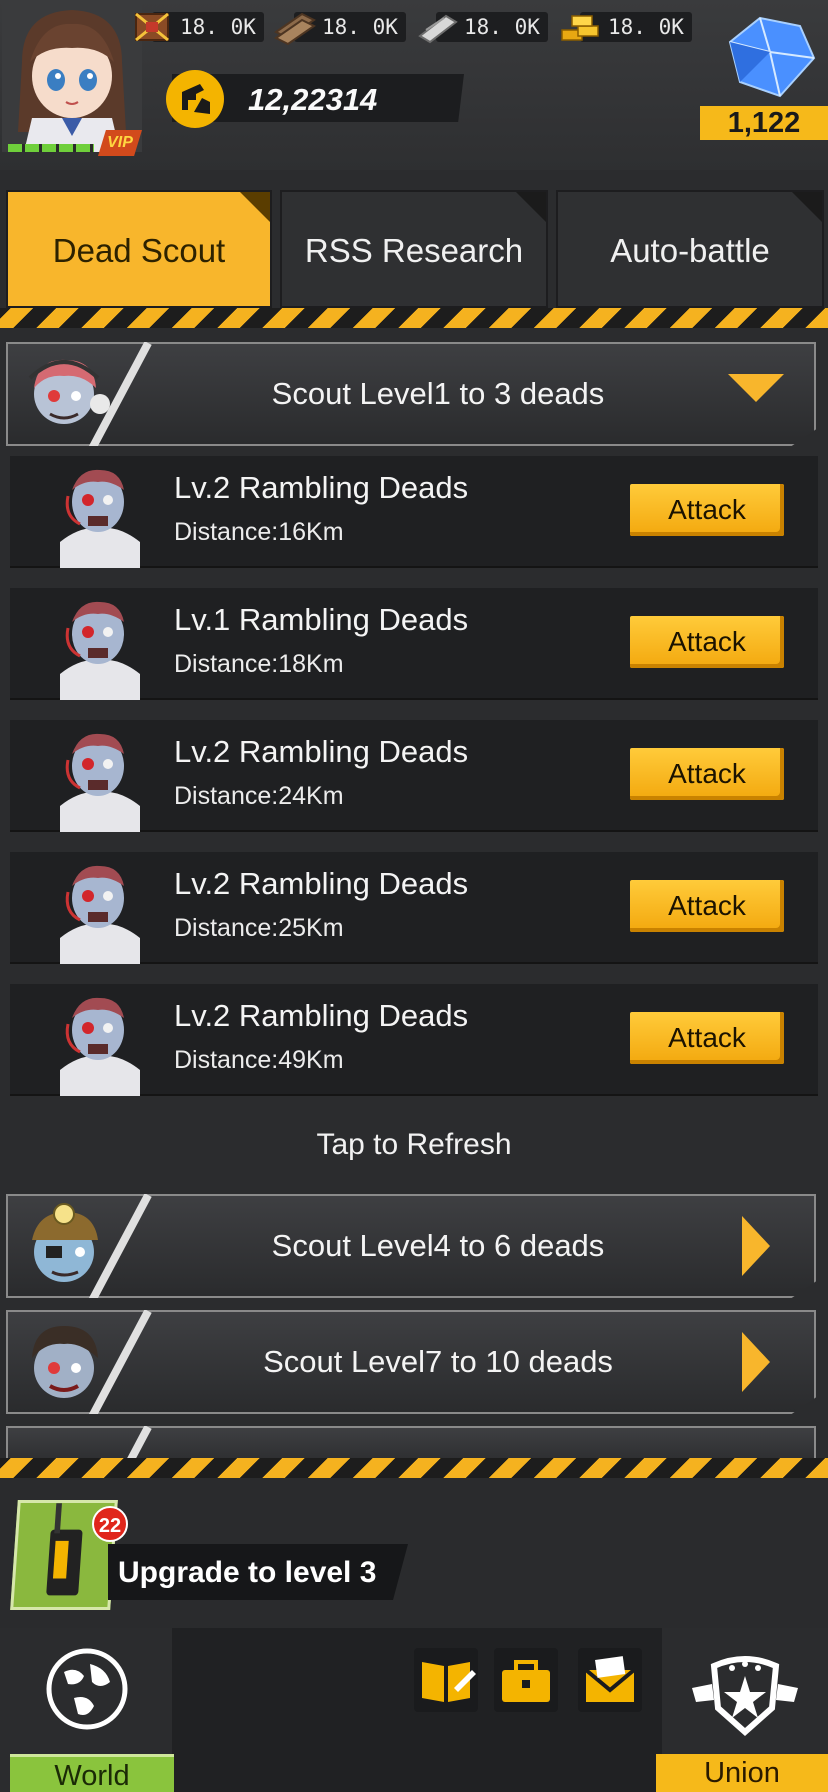 The width and height of the screenshot is (828, 1792). I want to click on tab-auto-battle: Auto-battle, so click(690, 249).